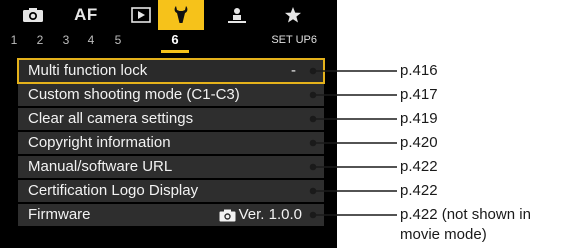 This screenshot has height=248, width=566. I want to click on menu-item-label: Firmware, so click(59, 214).